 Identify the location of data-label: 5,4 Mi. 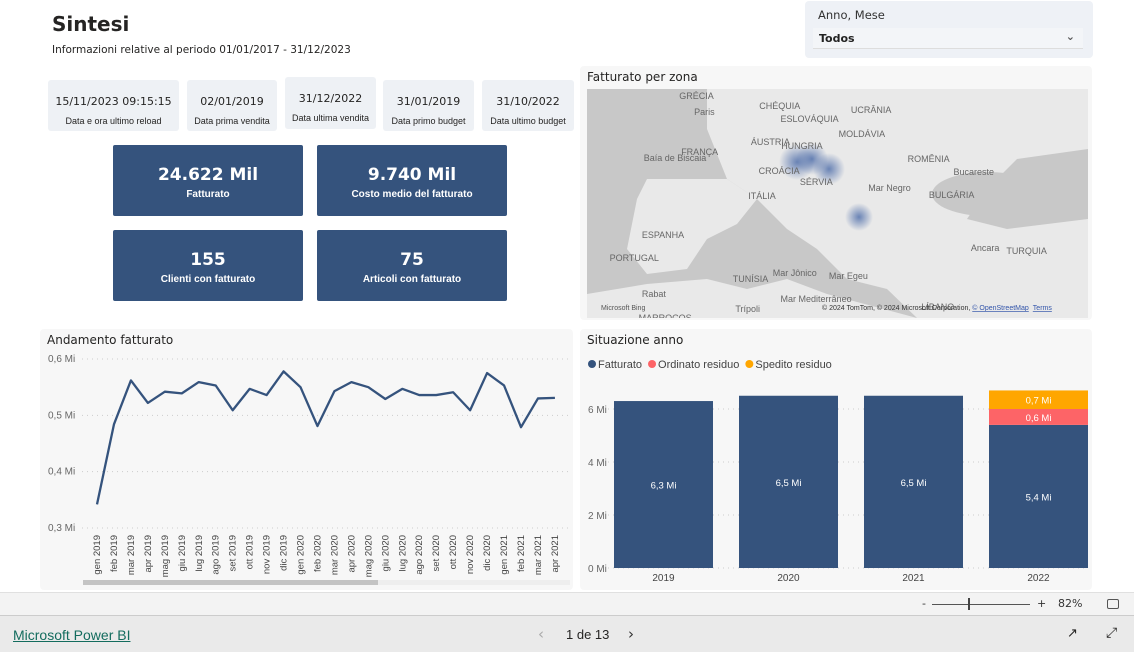
(1039, 497).